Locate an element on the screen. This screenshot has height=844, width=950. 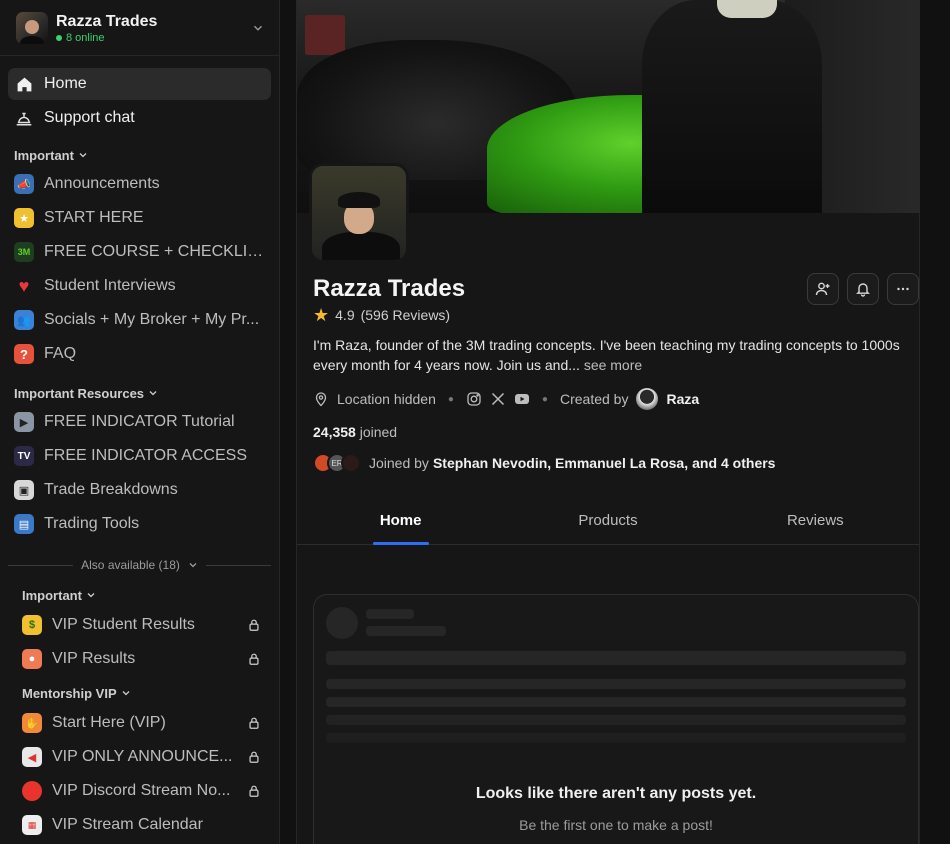
channel-start-here-vip: ✋ Start Here (VIP) is located at coordinates (143, 723).